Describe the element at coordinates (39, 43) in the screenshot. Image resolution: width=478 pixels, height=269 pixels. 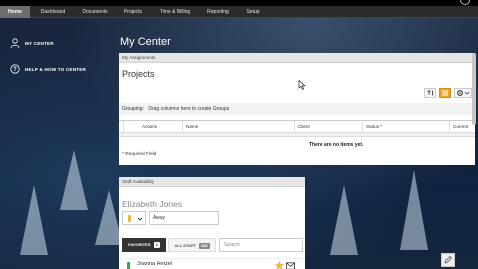
I see `sidebar-item-label: MY CENTER` at that location.